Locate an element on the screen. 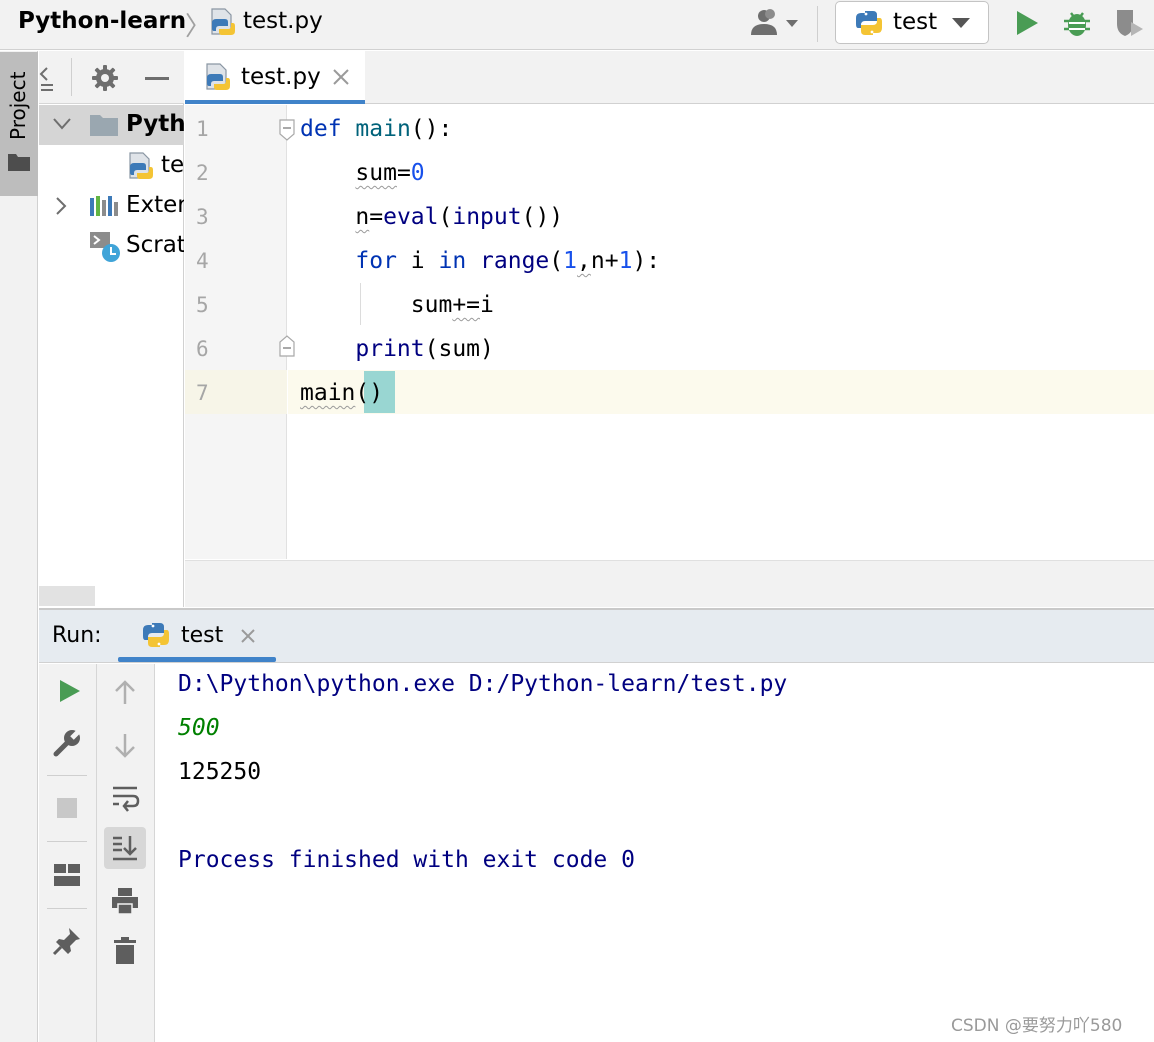 The width and height of the screenshot is (1154, 1042). watermark: CSDN @要努力吖580 is located at coordinates (1037, 1026).